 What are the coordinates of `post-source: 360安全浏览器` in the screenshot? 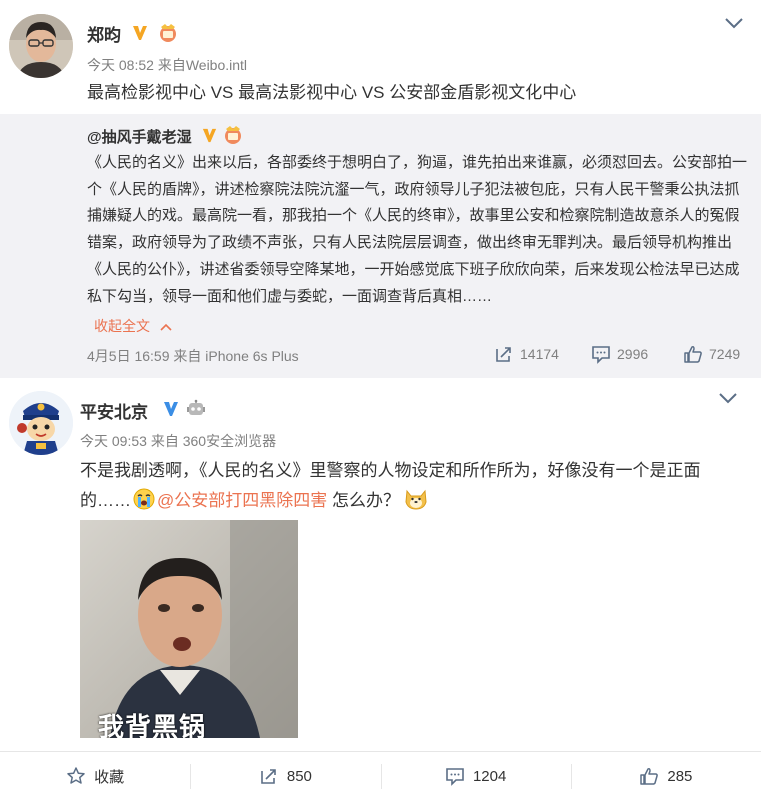 It's located at (229, 441).